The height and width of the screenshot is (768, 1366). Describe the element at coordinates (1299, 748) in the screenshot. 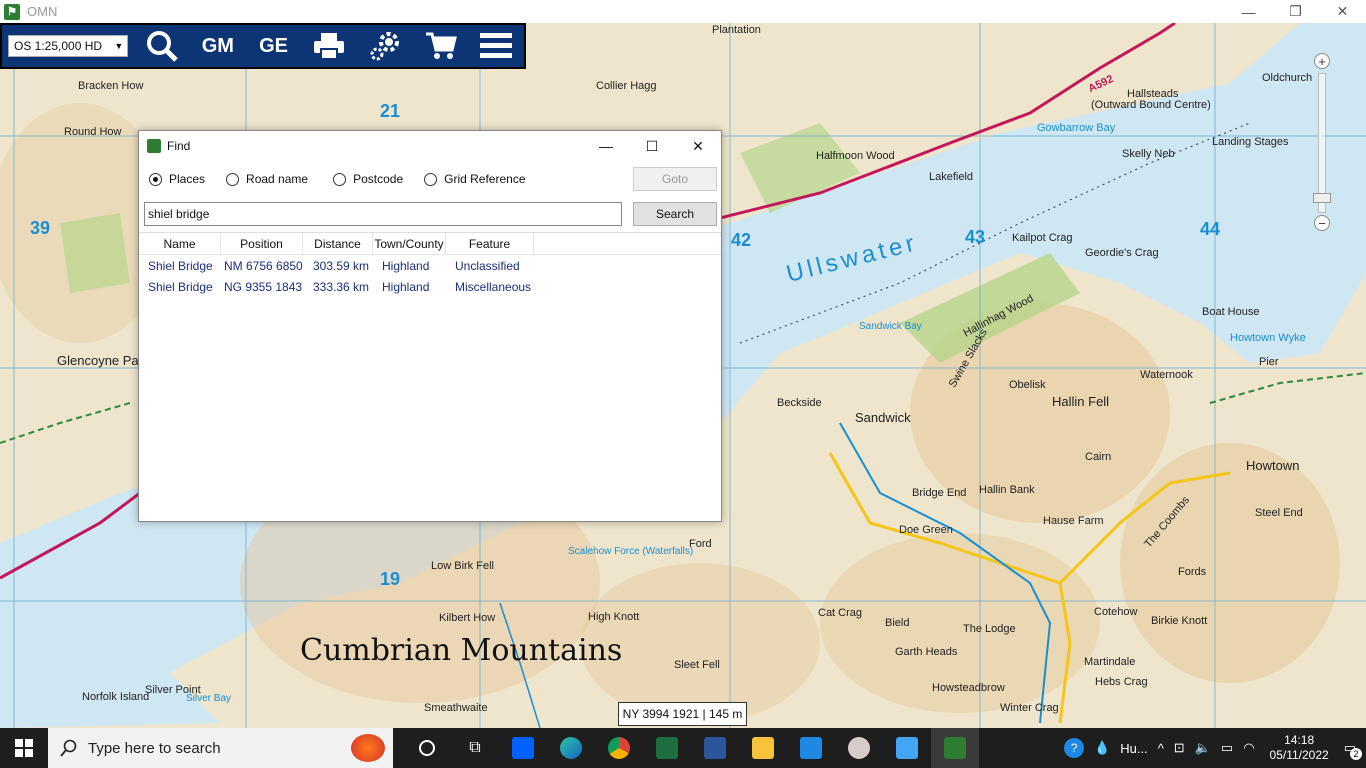

I see `clock: 14:18 05/11/2022` at that location.